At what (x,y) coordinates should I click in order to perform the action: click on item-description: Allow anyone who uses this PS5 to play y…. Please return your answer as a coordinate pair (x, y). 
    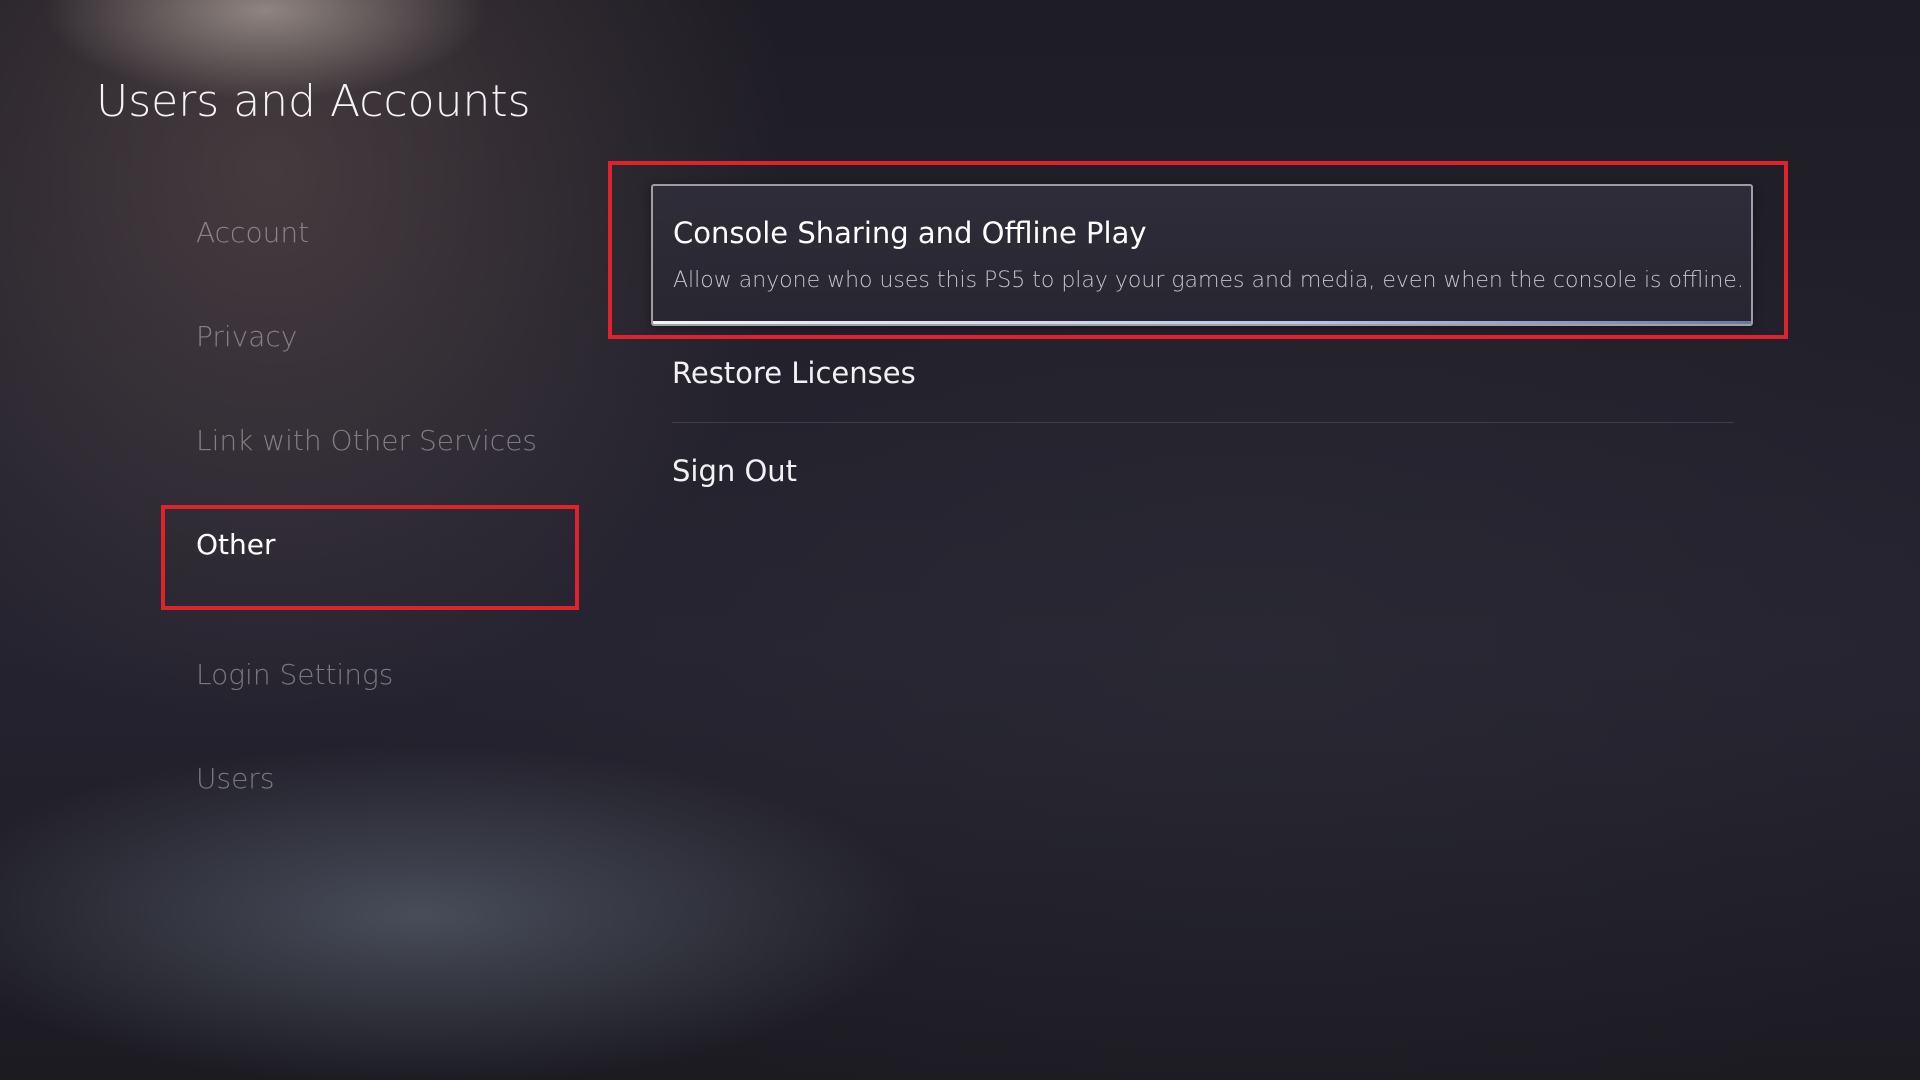
    Looking at the image, I should click on (1208, 280).